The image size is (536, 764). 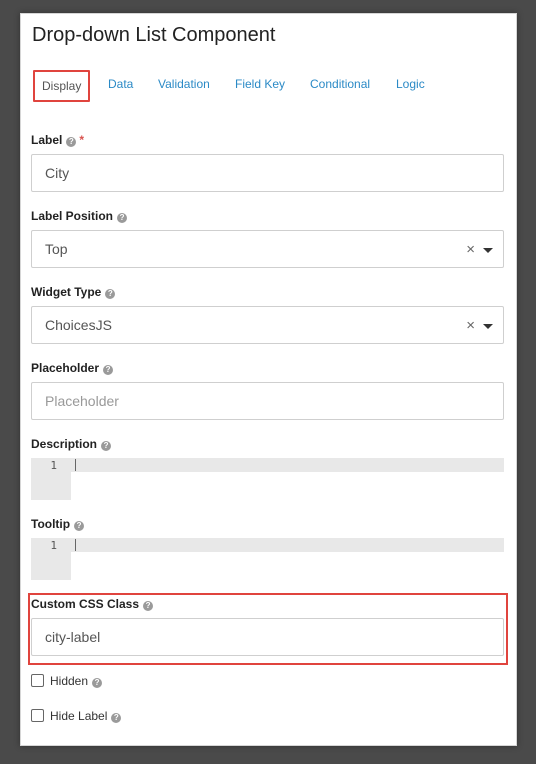 I want to click on dialog-title: Drop-down List Component, so click(x=154, y=35).